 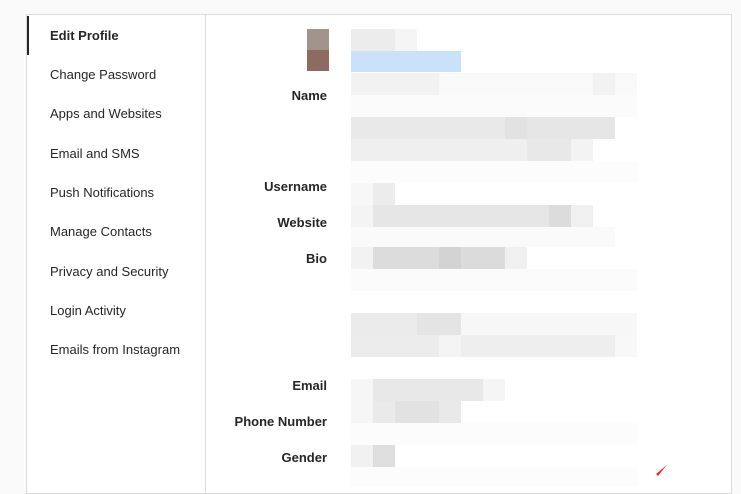 I want to click on sidebar-item-label: Push Notifications, so click(x=102, y=192).